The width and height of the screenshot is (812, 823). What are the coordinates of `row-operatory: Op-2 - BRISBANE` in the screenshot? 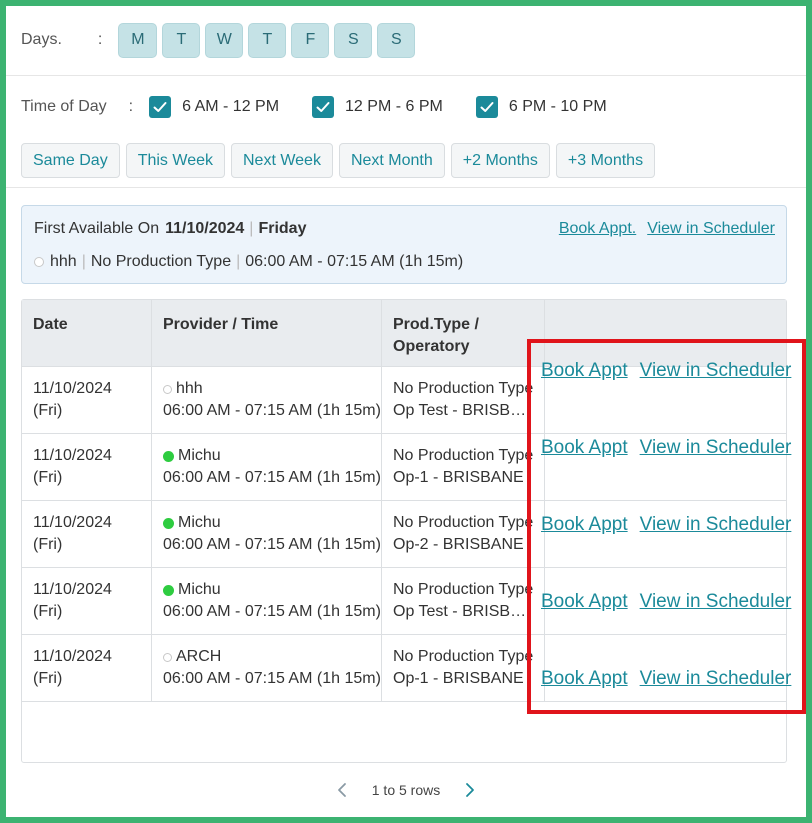 It's located at (458, 544).